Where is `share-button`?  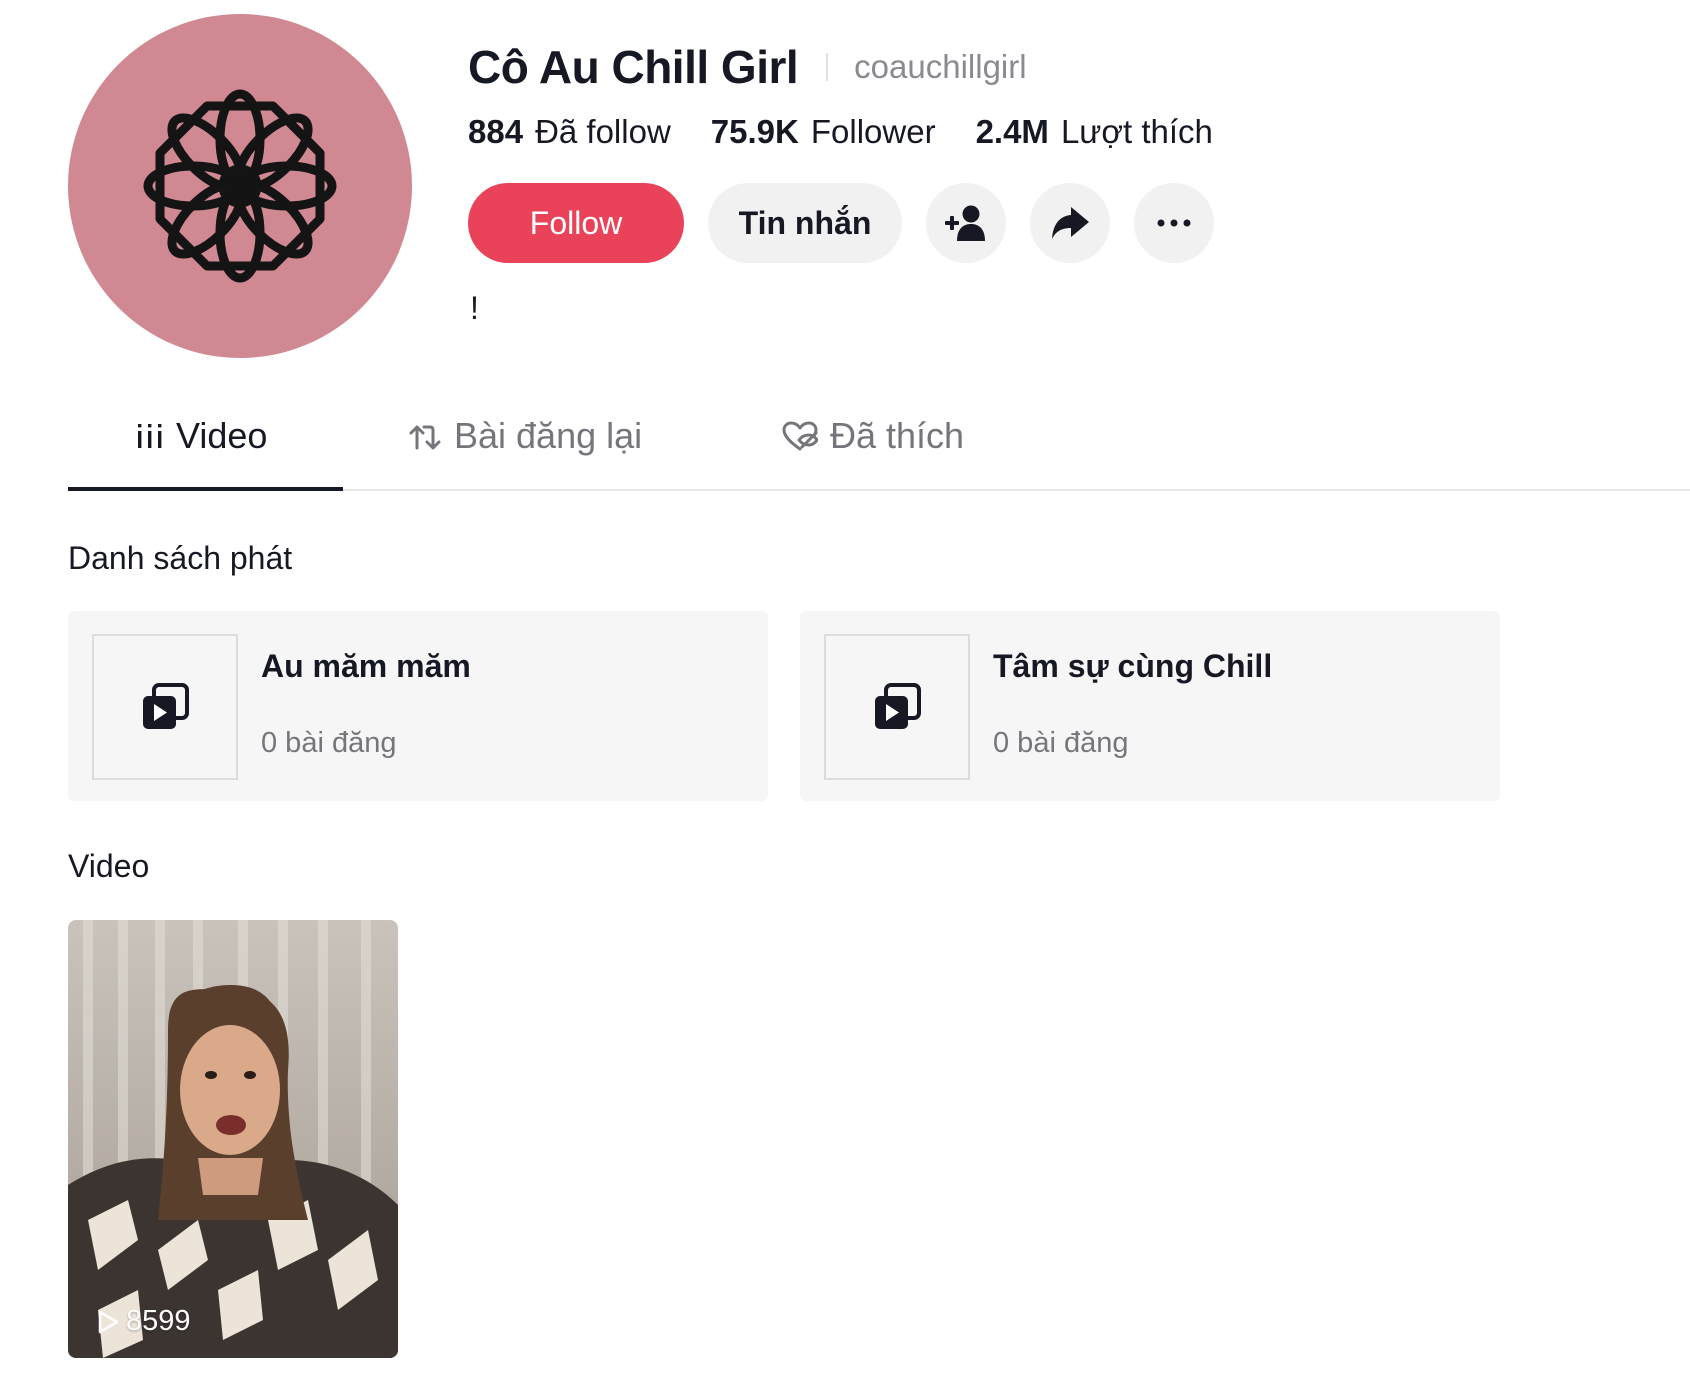 share-button is located at coordinates (1070, 223).